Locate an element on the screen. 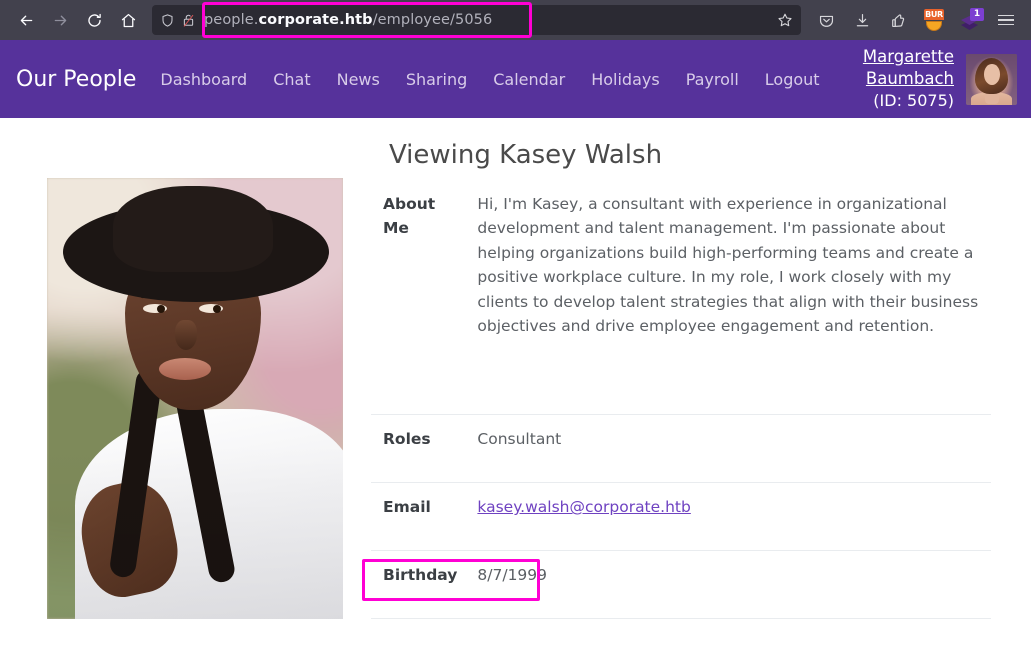 The image size is (1031, 653). url-bar-container: people.corporate.htb/employee/5056 is located at coordinates (476, 20).